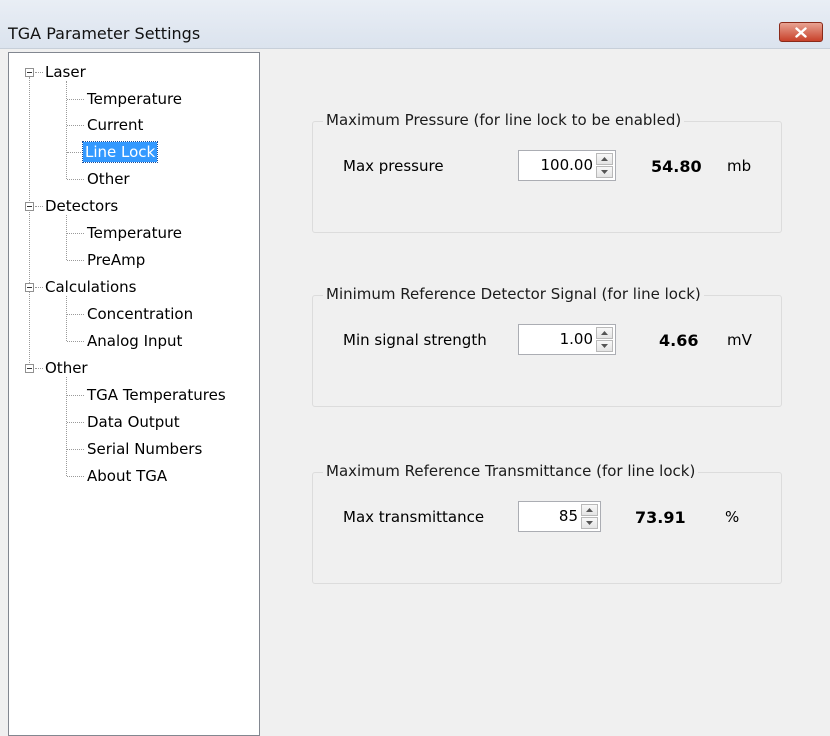 This screenshot has width=830, height=736. What do you see at coordinates (66, 368) in the screenshot?
I see `tree-node-other: Other` at bounding box center [66, 368].